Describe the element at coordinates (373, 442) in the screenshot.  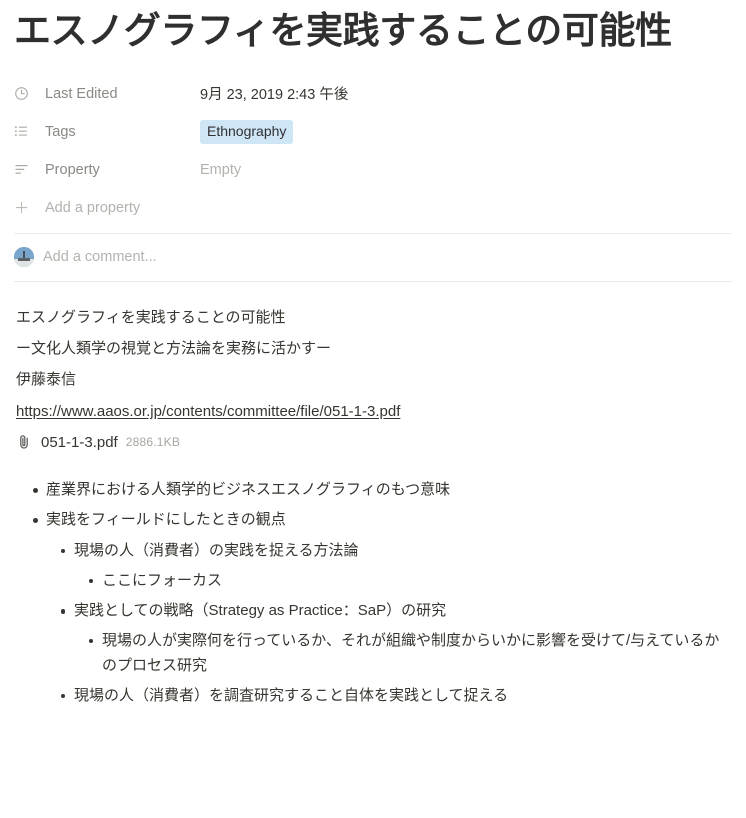
I see `file-attachment: 051-1-3.pdf 2886.1KB` at that location.